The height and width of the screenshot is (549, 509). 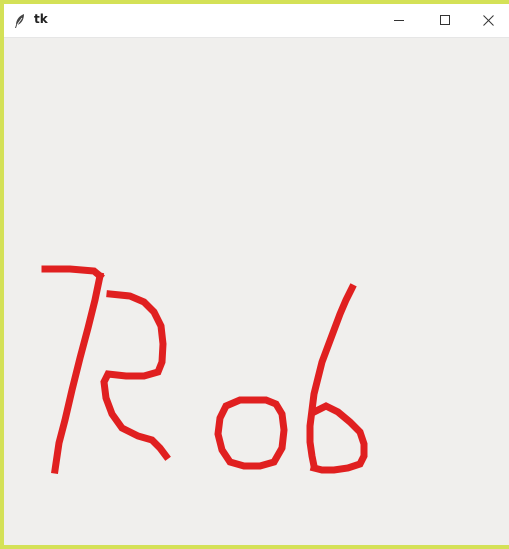 I want to click on maximize-icon, so click(x=444, y=20).